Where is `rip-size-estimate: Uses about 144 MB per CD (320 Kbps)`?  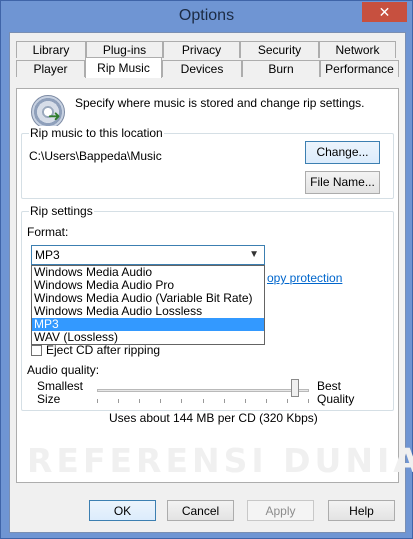 rip-size-estimate: Uses about 144 MB per CD (320 Kbps) is located at coordinates (213, 418).